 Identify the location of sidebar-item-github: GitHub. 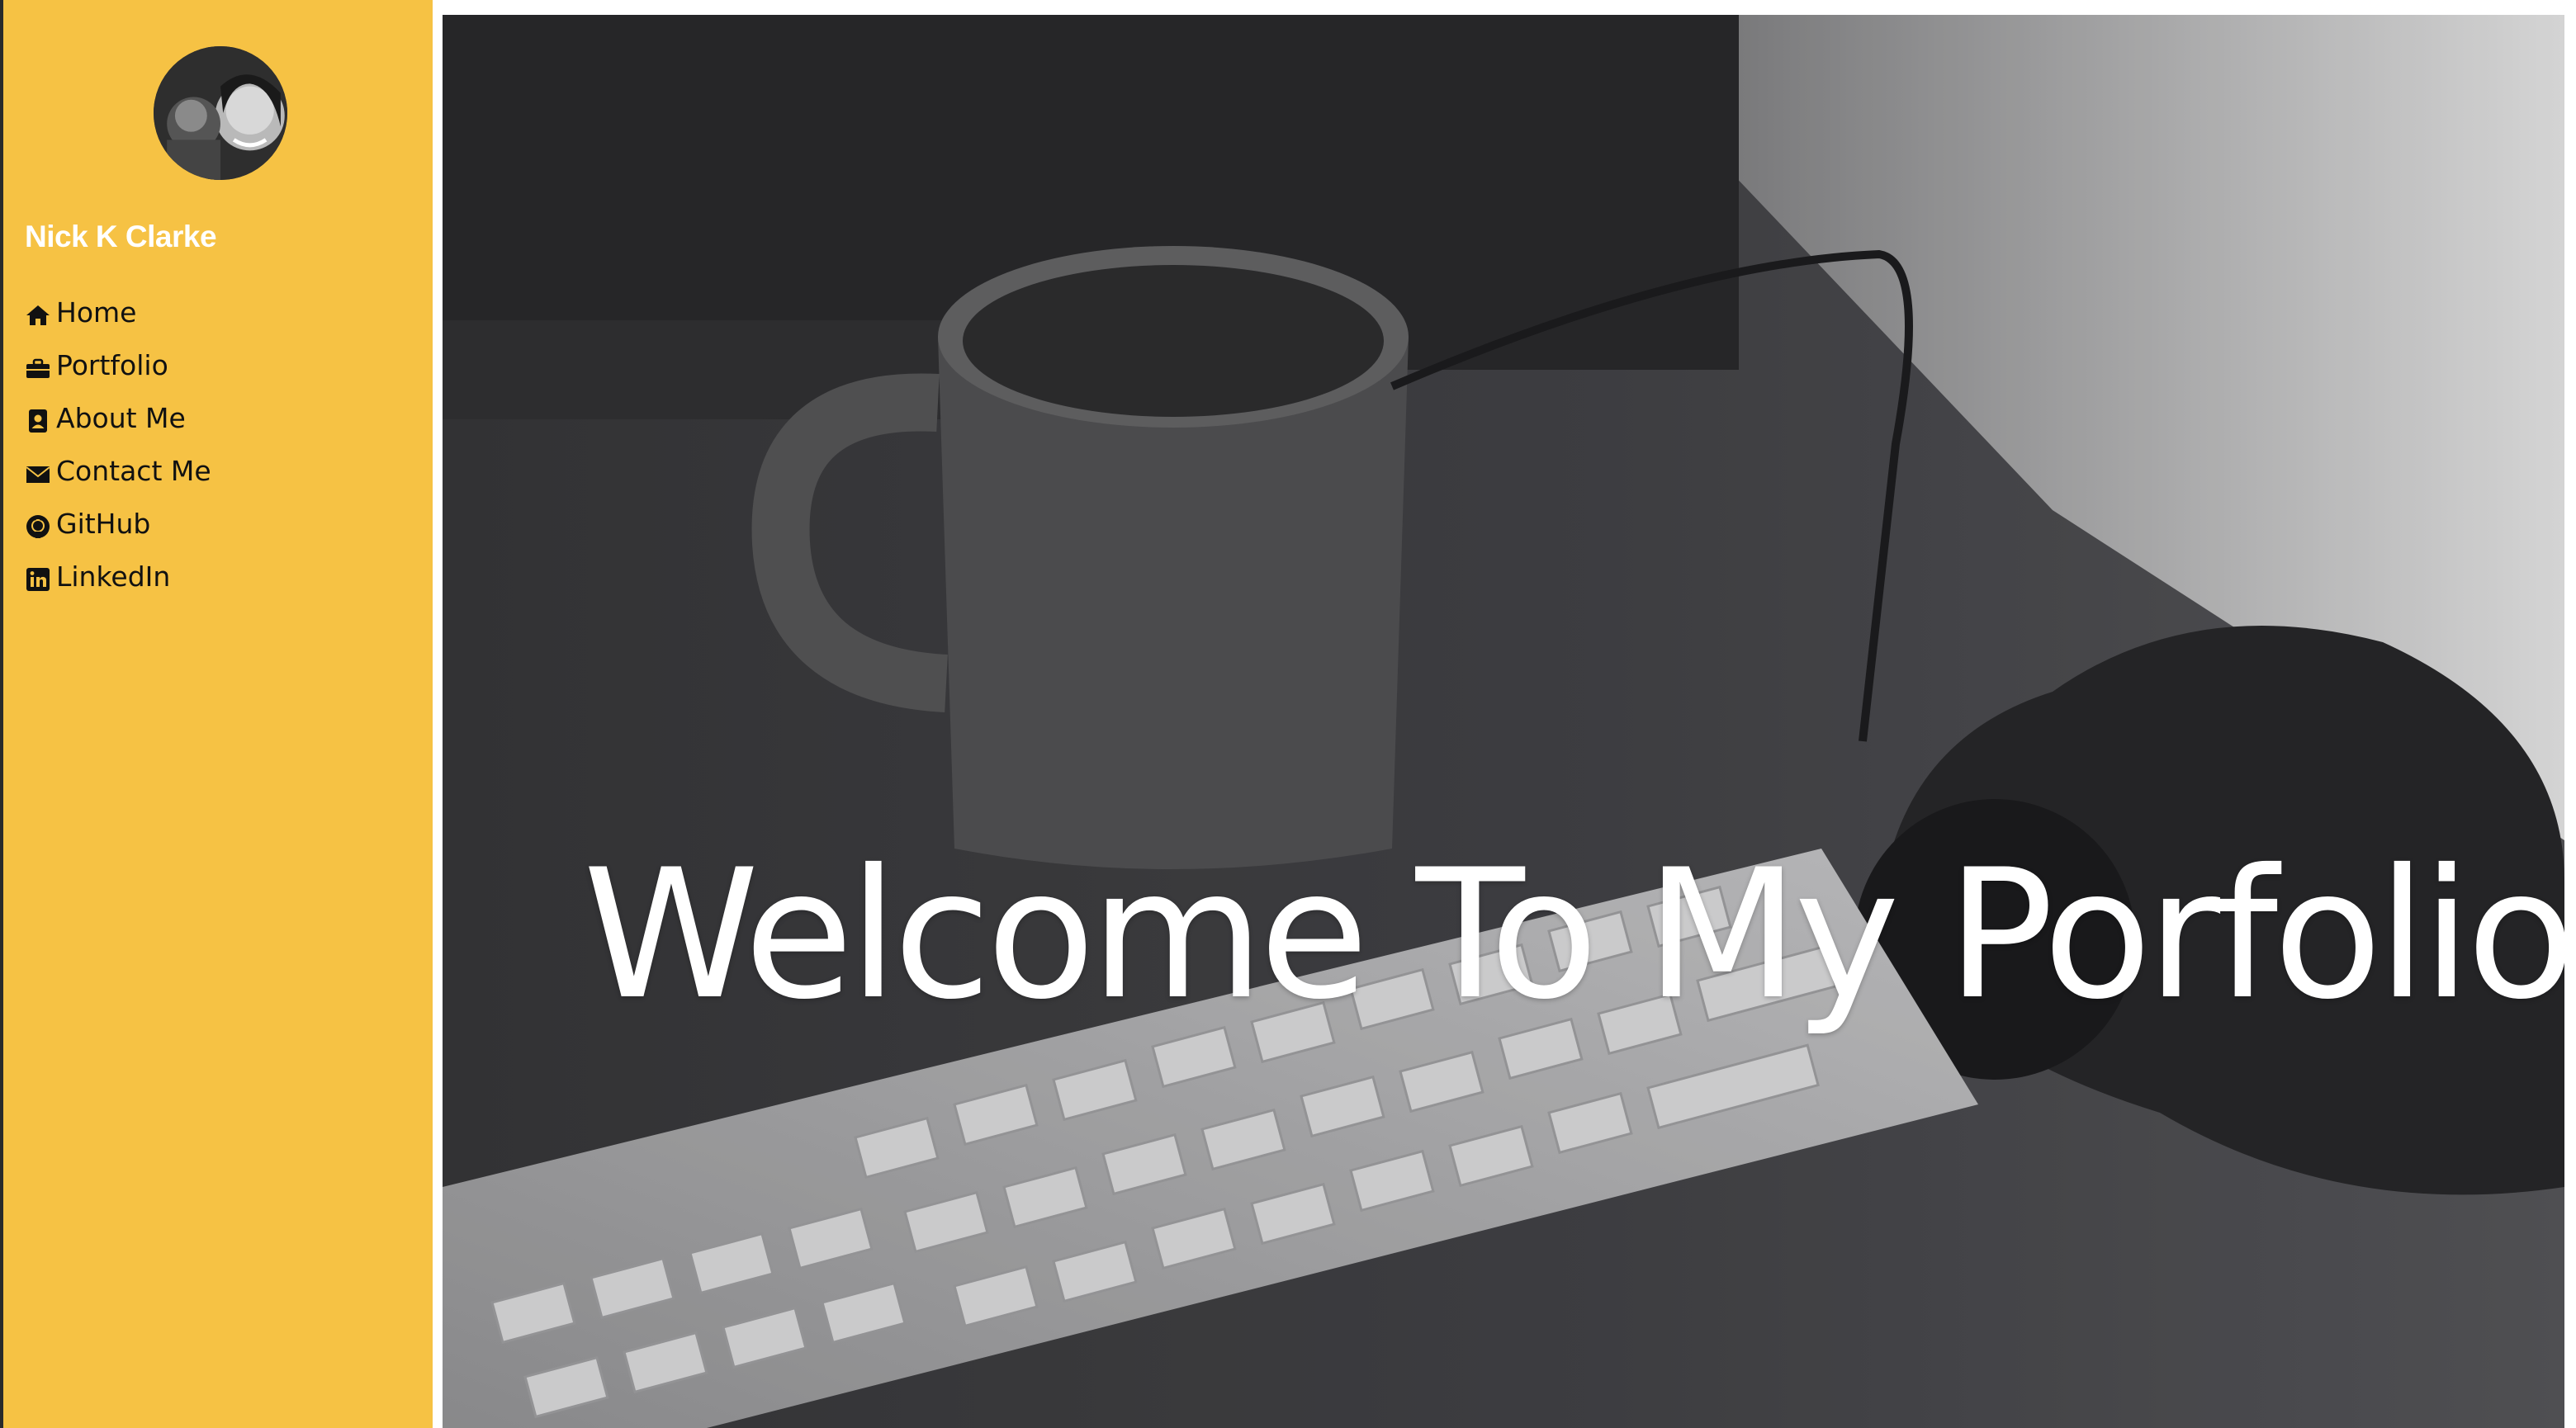
(118, 523).